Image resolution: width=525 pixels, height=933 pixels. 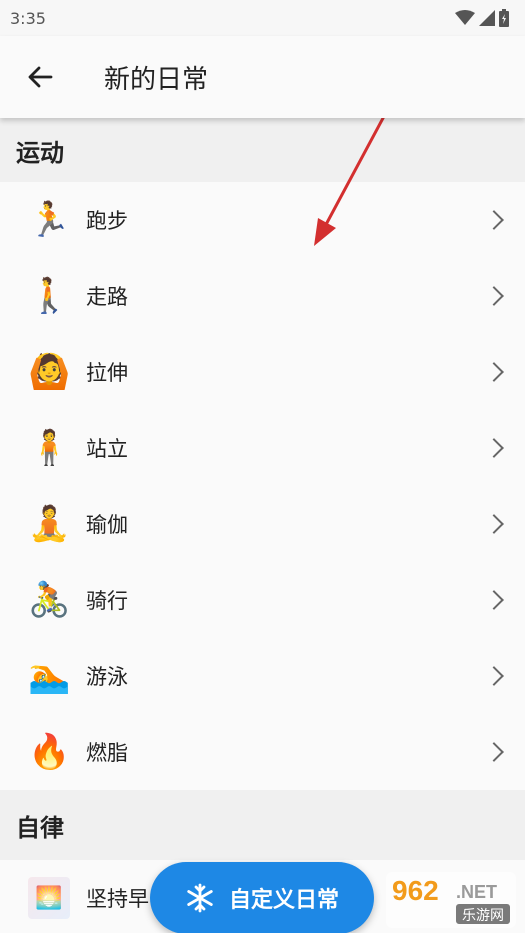 I want to click on item-label: 走路, so click(x=107, y=297).